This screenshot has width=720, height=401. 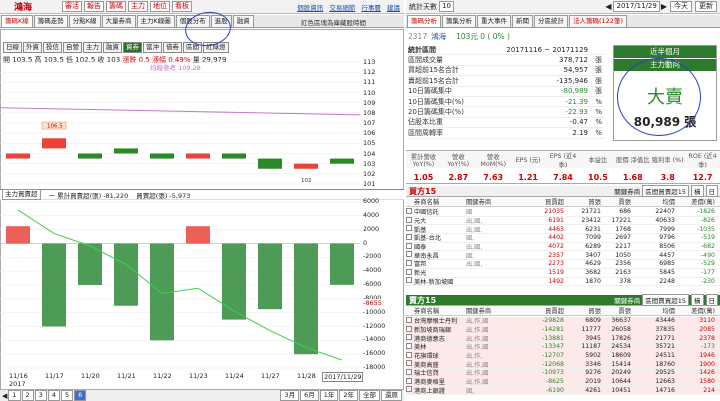 What do you see at coordinates (126, 151) in the screenshot?
I see `price-candle` at bounding box center [126, 151].